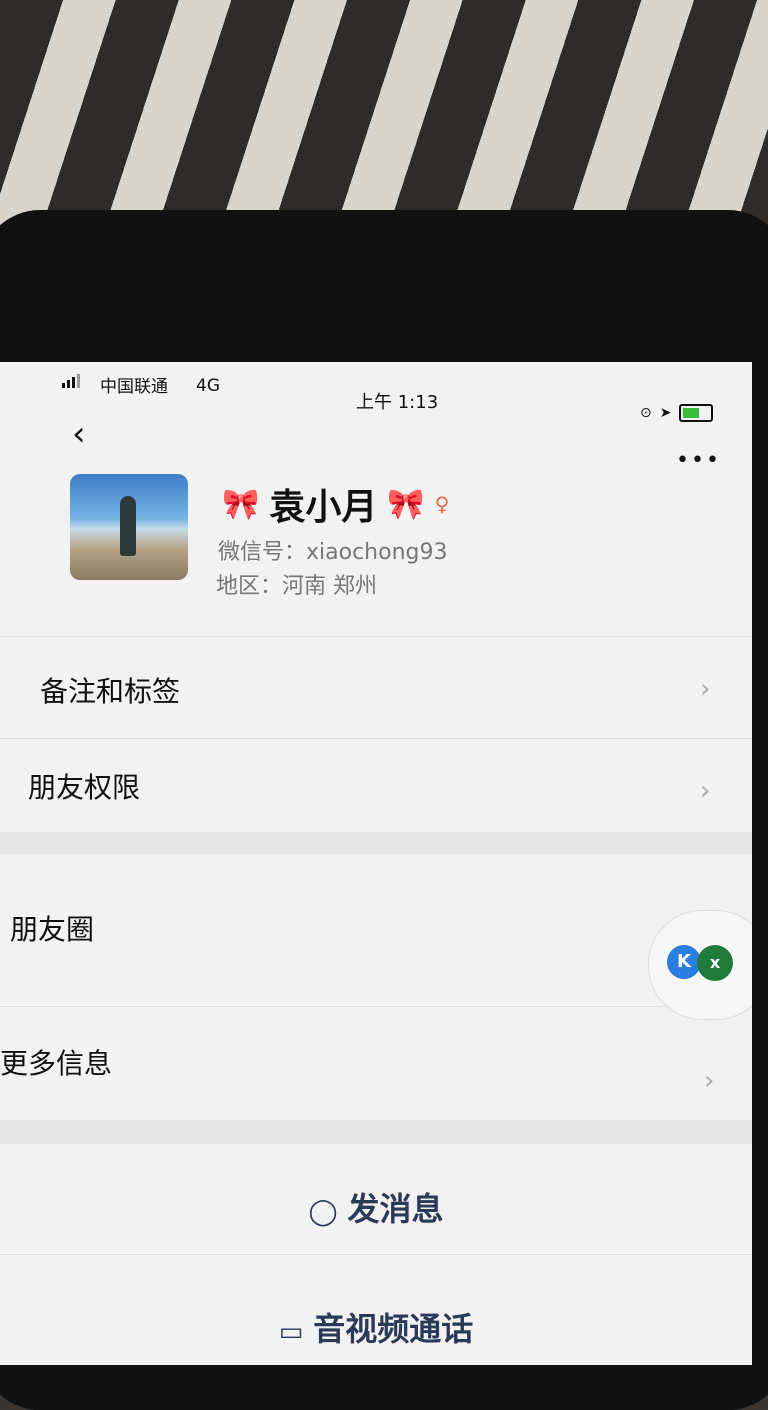  What do you see at coordinates (323, 507) in the screenshot?
I see `profile-name: 袁小月` at bounding box center [323, 507].